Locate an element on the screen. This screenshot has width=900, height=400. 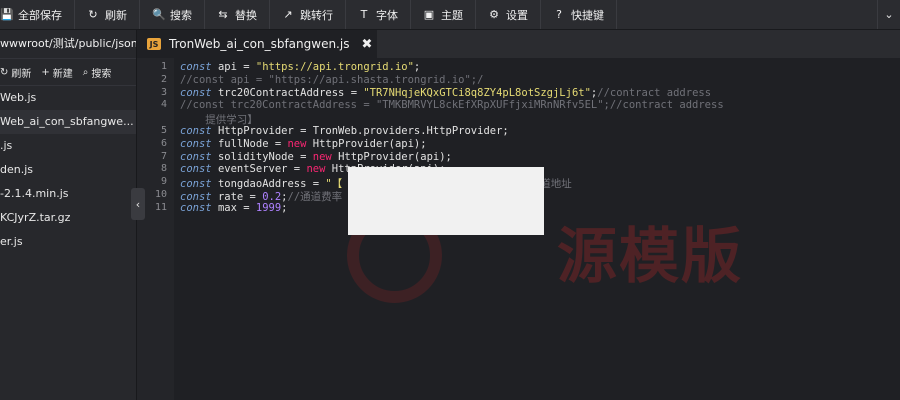
sidebar-toggle-button: ‹ is located at coordinates (138, 204).